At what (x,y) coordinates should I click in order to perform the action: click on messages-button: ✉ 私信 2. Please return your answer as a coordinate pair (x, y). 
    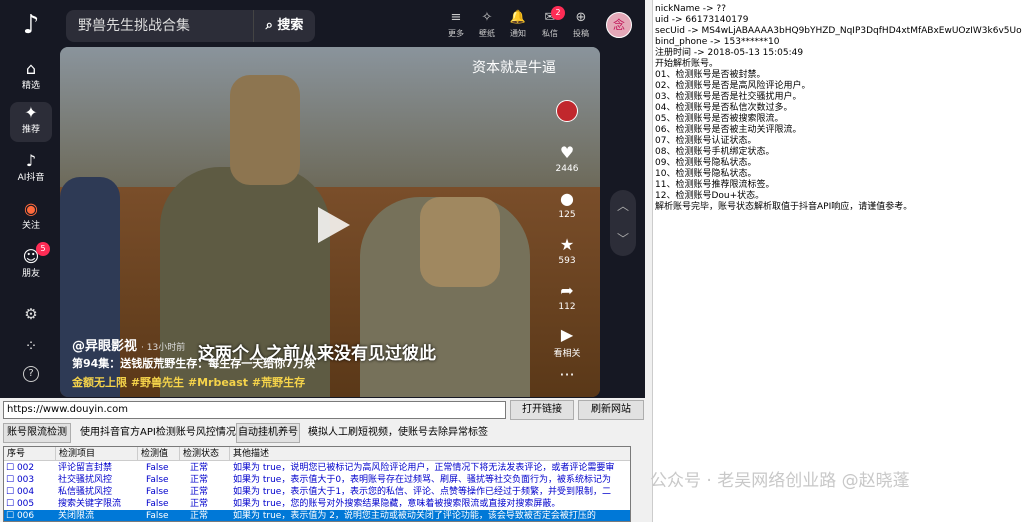
    Looking at the image, I should click on (551, 22).